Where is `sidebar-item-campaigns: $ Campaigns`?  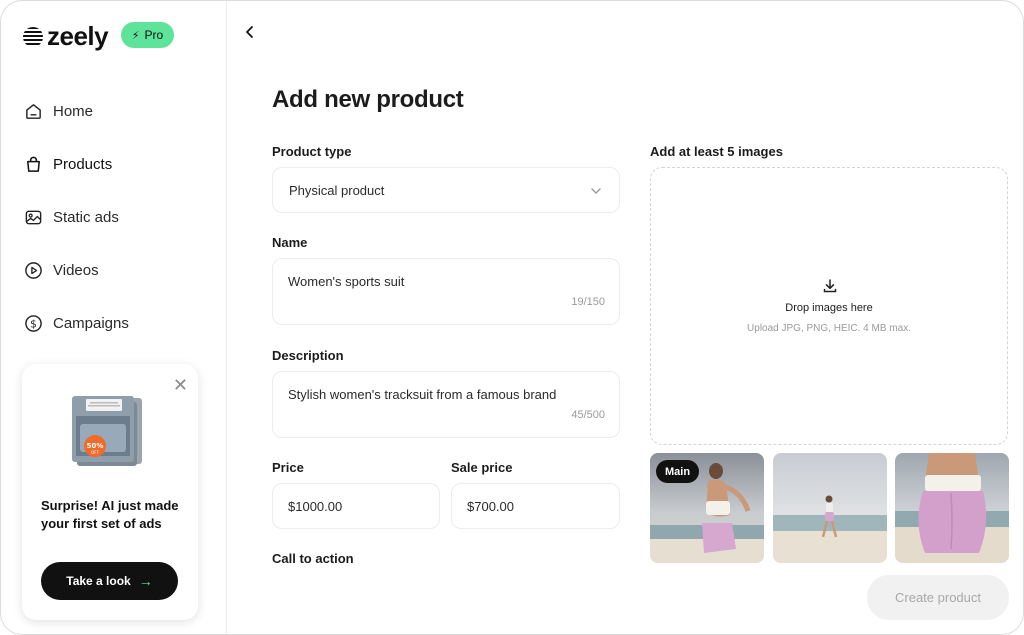
sidebar-item-campaigns: $ Campaigns is located at coordinates (76, 323).